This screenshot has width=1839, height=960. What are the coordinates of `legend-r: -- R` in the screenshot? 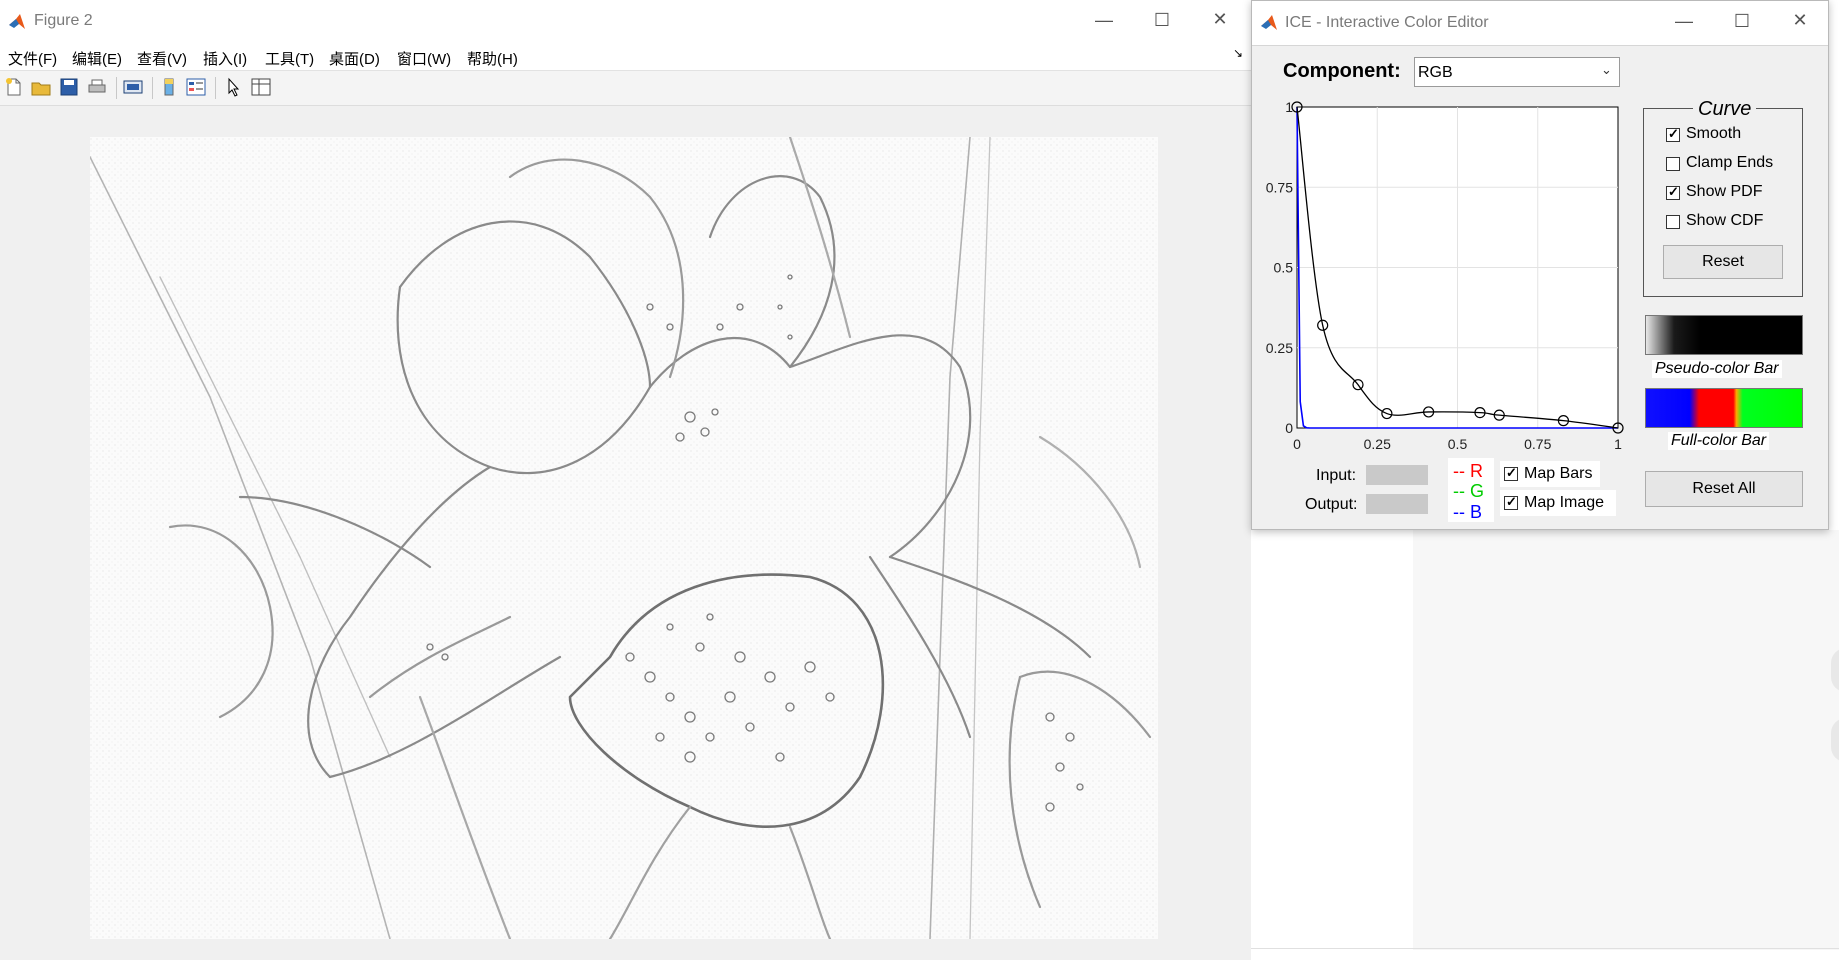 It's located at (1468, 471).